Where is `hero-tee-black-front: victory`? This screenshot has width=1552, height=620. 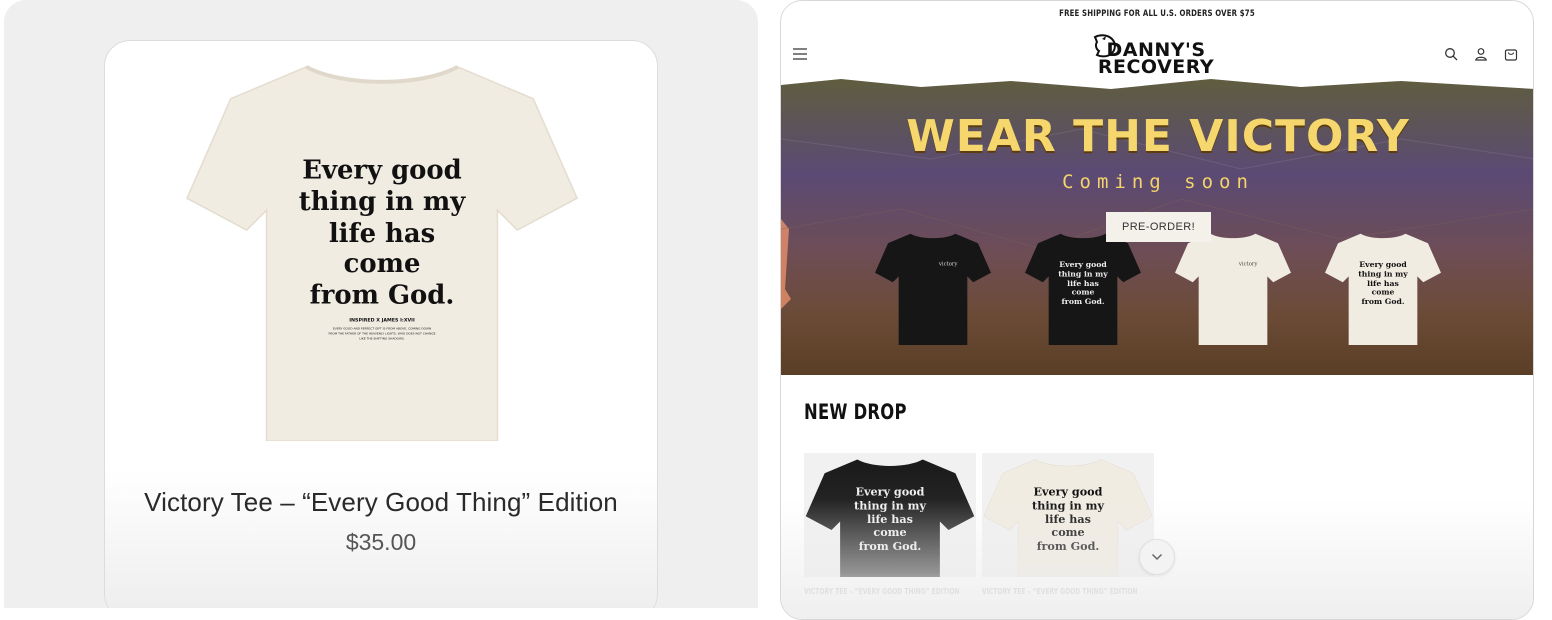 hero-tee-black-front: victory is located at coordinates (933, 289).